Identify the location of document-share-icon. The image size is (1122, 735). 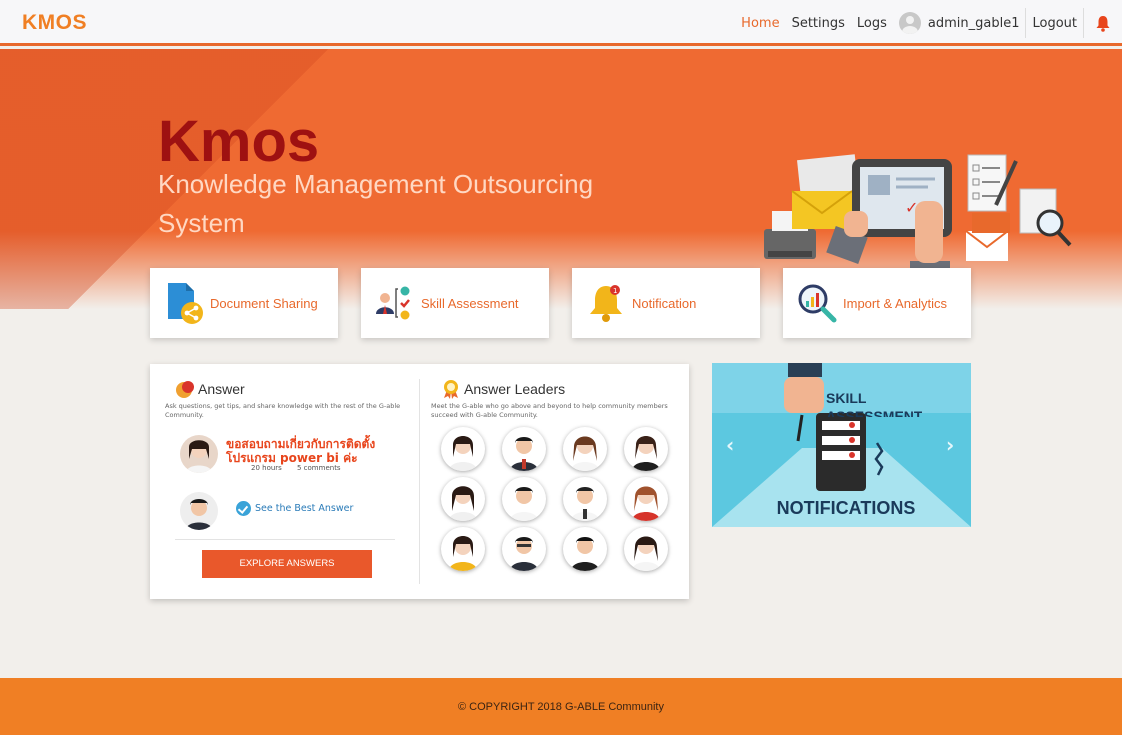
(185, 303).